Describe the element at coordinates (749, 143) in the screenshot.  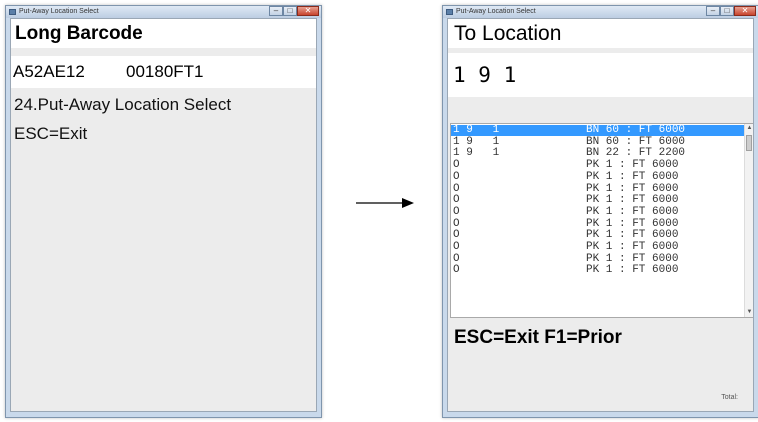
I see `scroll-thumb` at that location.